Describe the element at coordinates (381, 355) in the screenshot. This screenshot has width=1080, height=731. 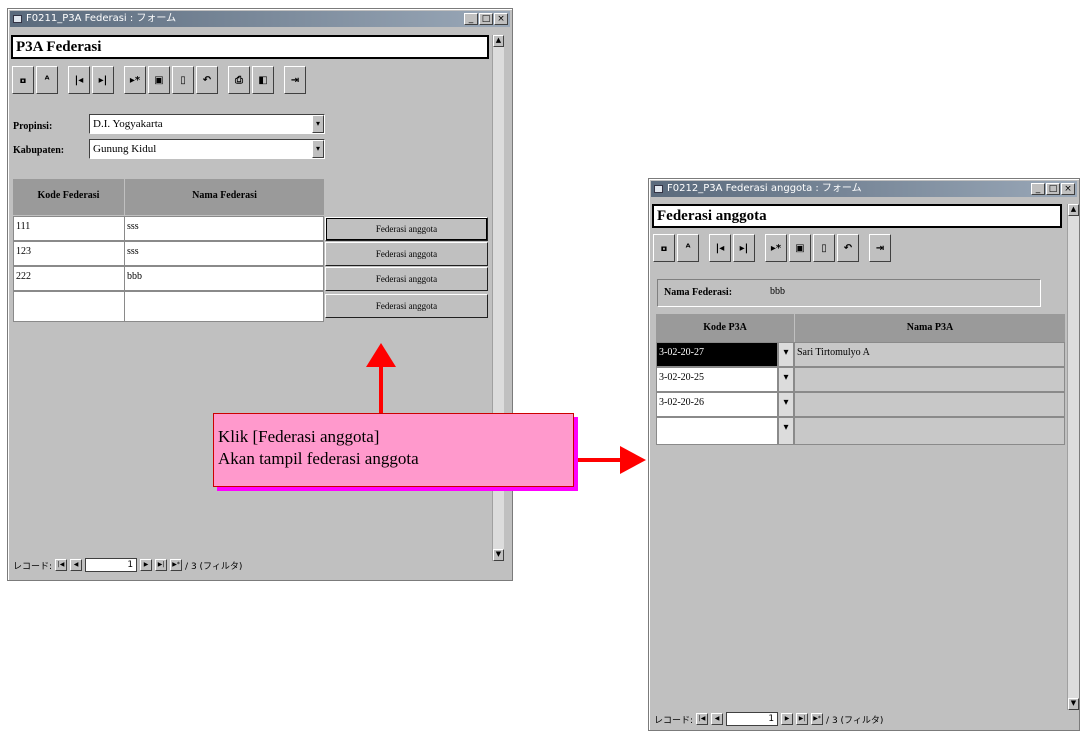
I see `arrow-up-head-icon` at that location.